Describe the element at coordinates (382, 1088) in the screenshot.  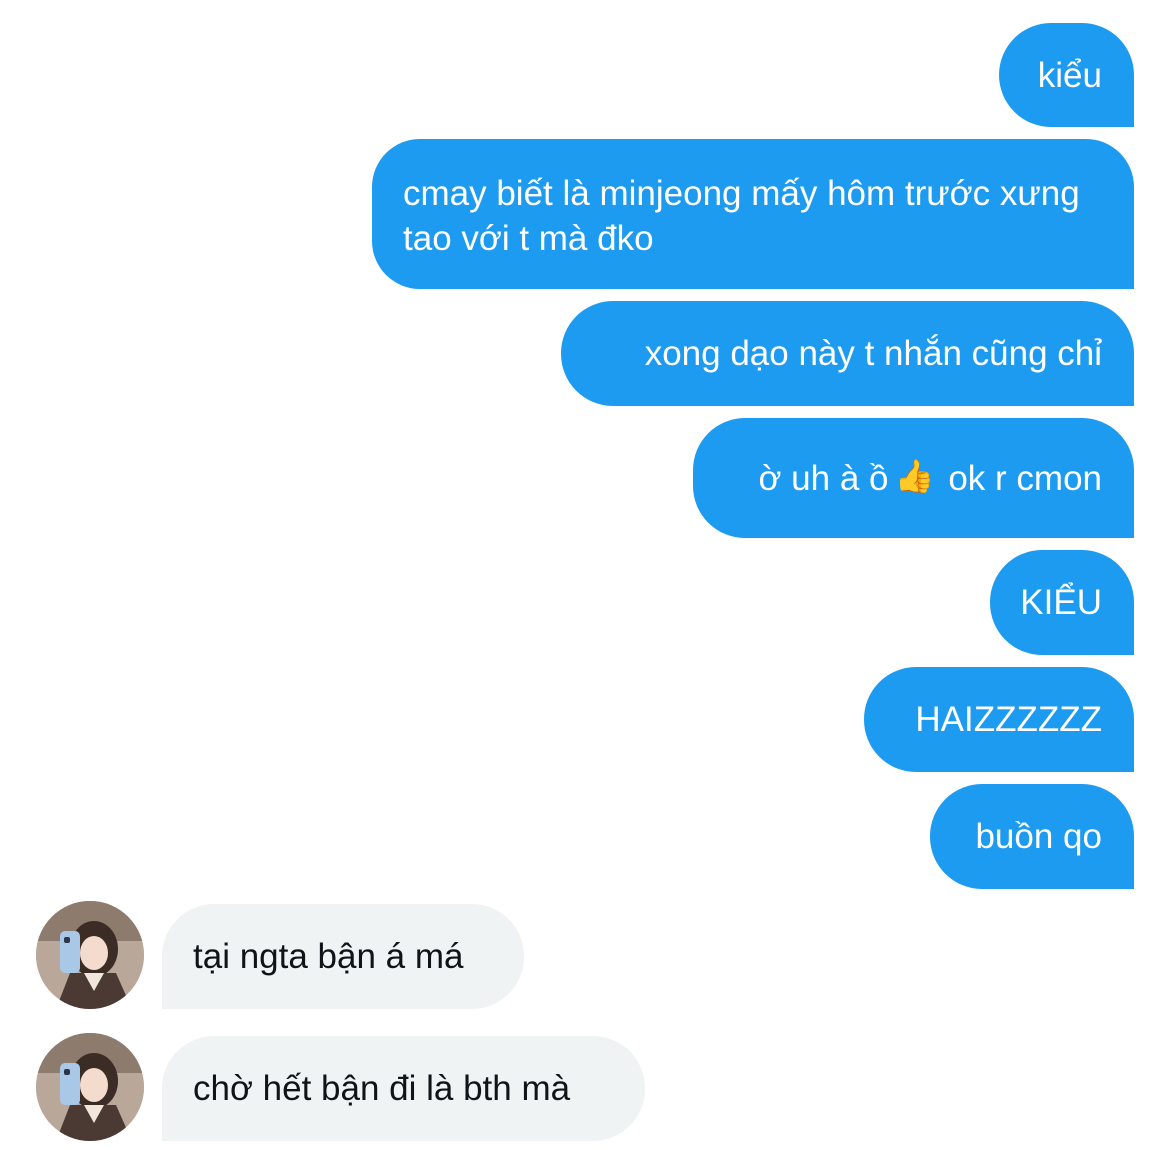
I see `message-text: chờ hết bận đi là bth mà` at that location.